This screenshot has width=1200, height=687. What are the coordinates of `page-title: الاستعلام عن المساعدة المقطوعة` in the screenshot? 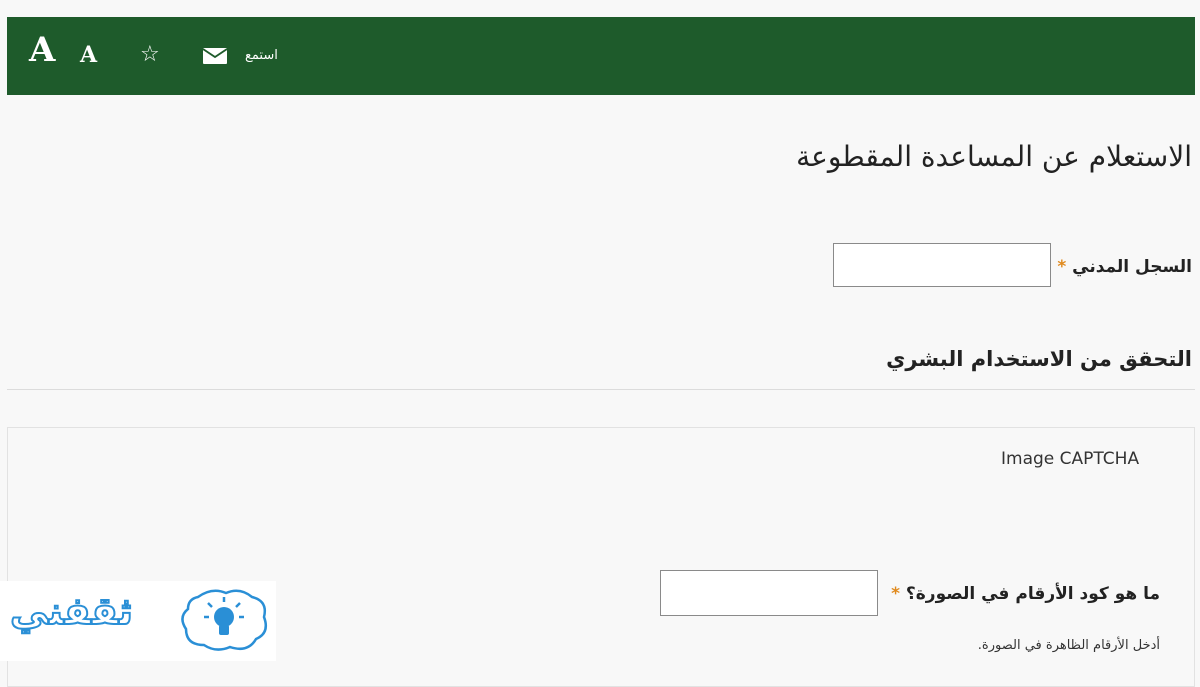 It's located at (994, 156).